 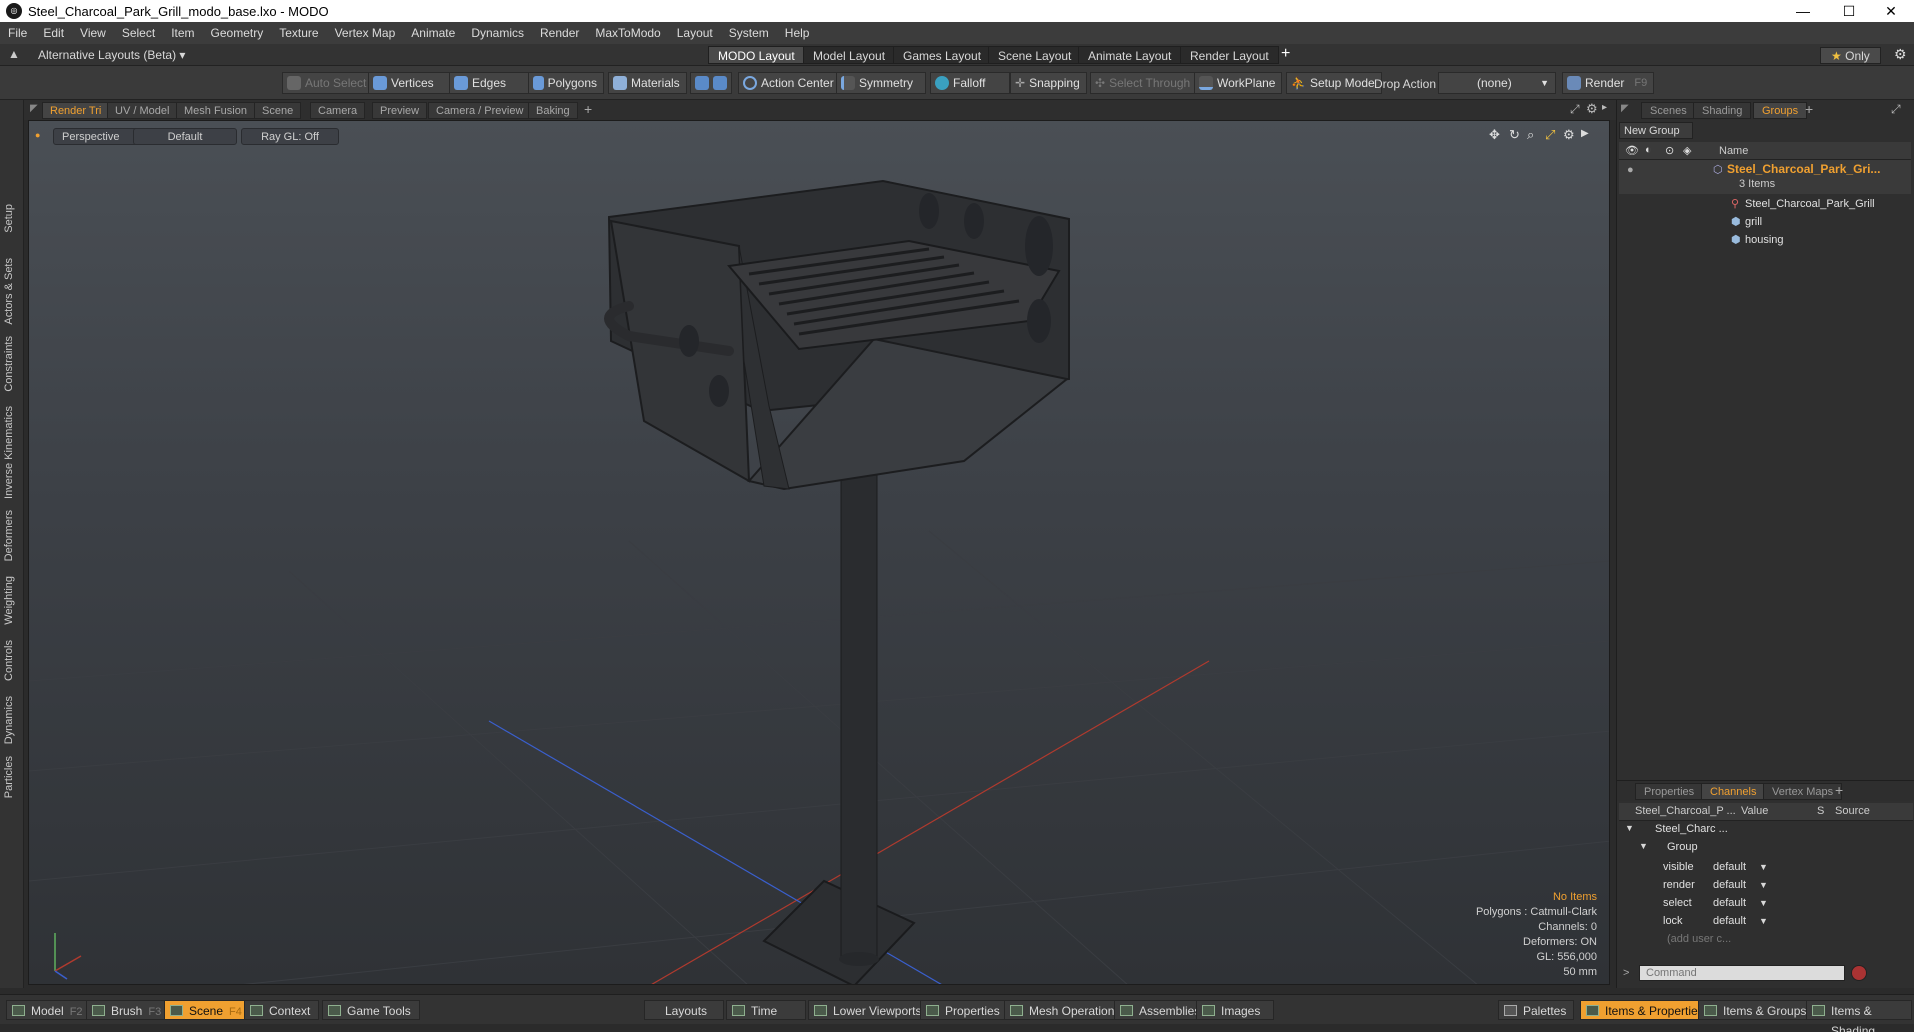 I want to click on properties-button: Properties, so click(x=964, y=1010).